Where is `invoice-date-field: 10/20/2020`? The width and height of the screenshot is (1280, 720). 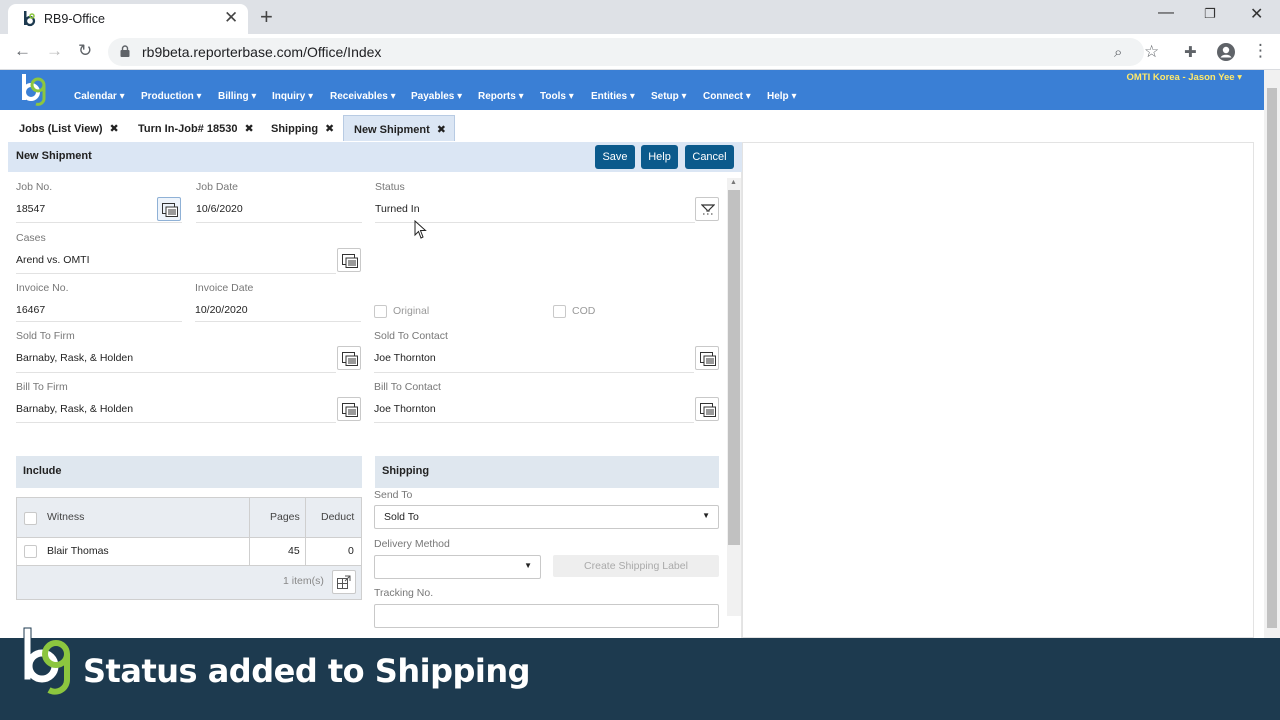 invoice-date-field: 10/20/2020 is located at coordinates (221, 310).